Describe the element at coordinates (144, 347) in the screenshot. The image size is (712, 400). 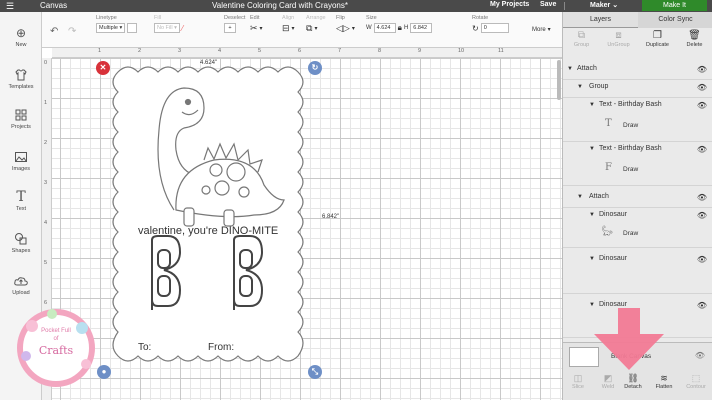
I see `card-to-label: To:` at that location.